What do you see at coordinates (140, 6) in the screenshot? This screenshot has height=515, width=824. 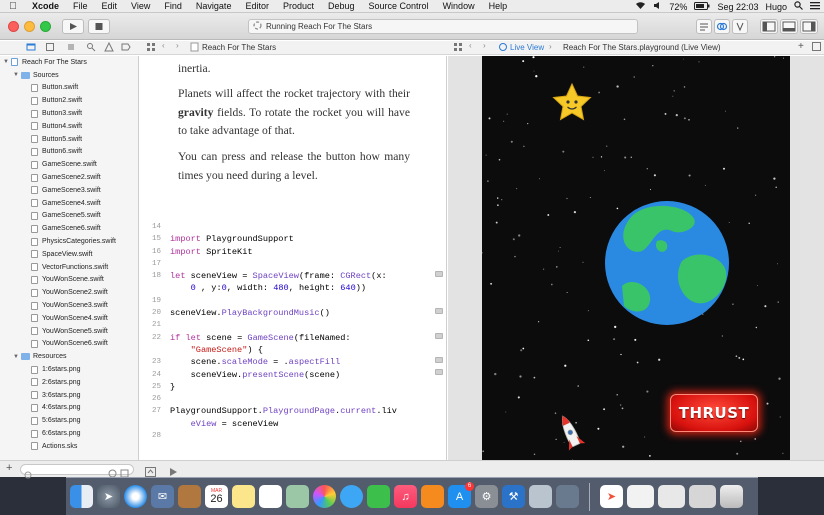 I see `menu-view: View` at bounding box center [140, 6].